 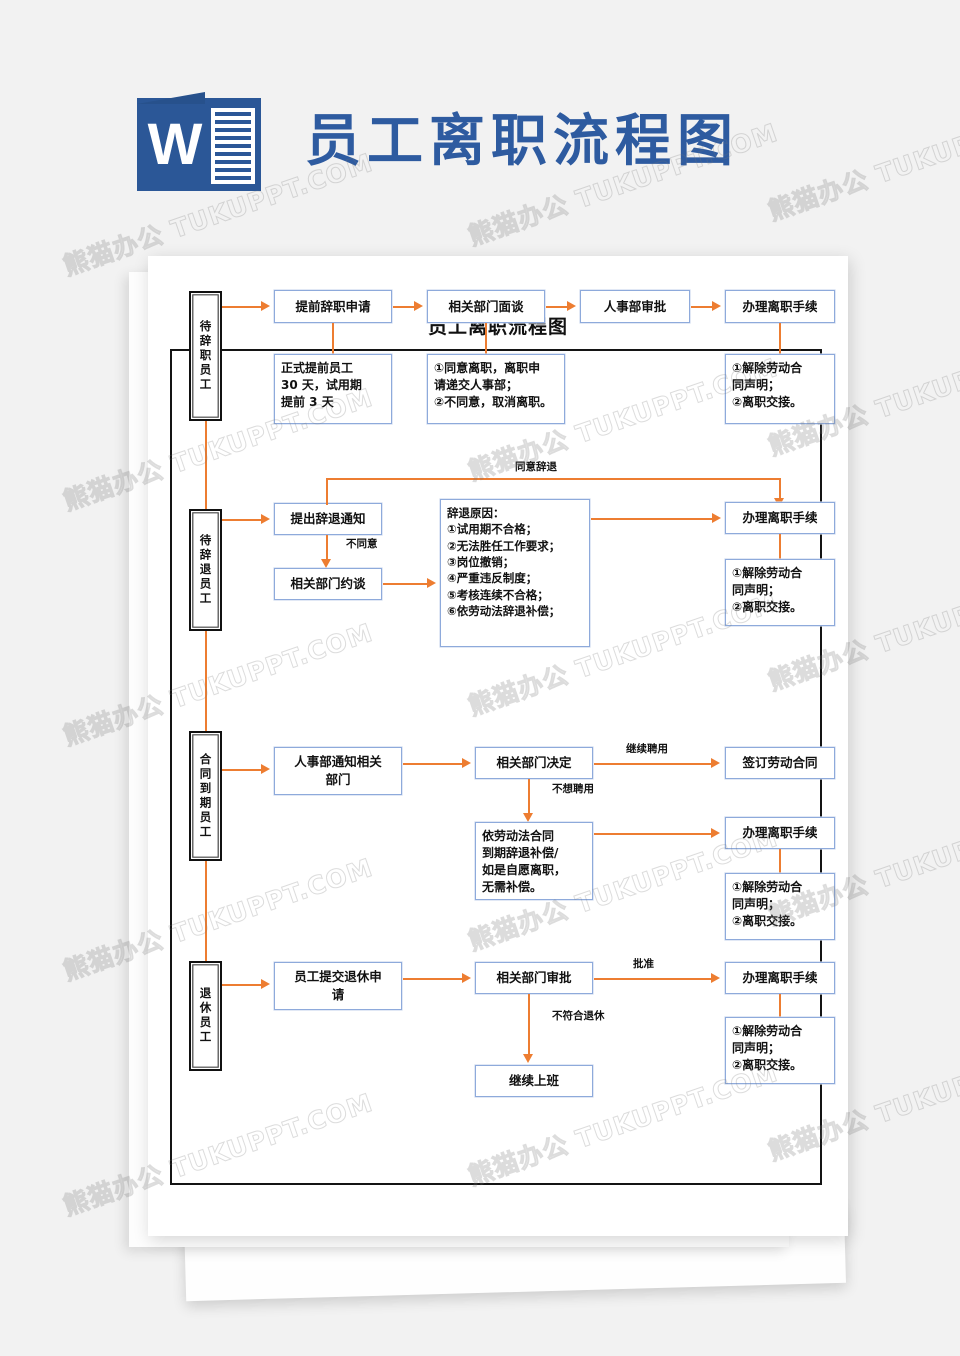 I want to click on word-document-icon: W, so click(x=199, y=144).